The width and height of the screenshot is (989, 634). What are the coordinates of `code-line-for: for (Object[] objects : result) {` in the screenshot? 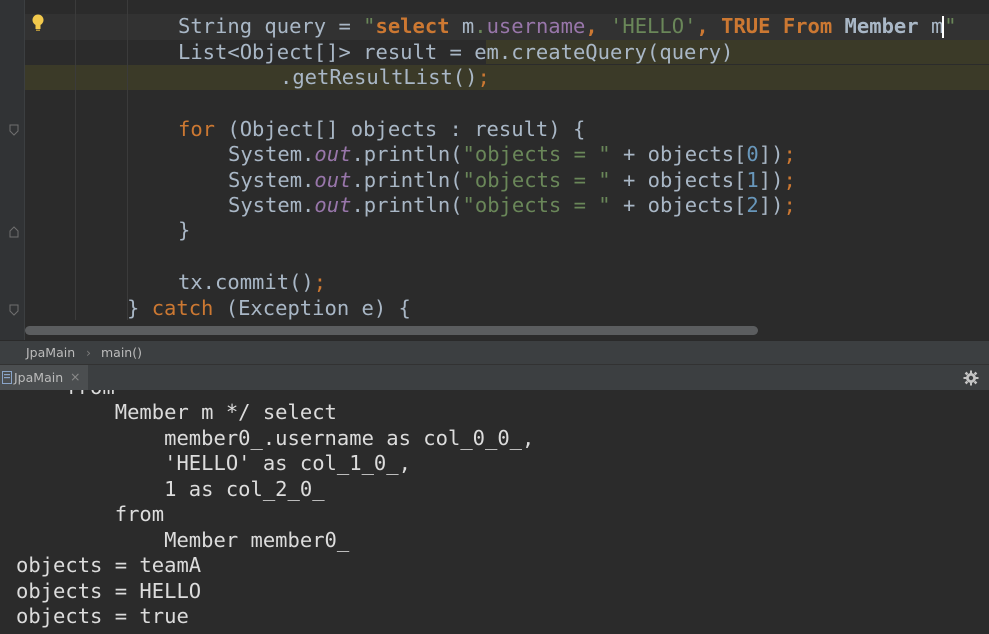 It's located at (381, 129).